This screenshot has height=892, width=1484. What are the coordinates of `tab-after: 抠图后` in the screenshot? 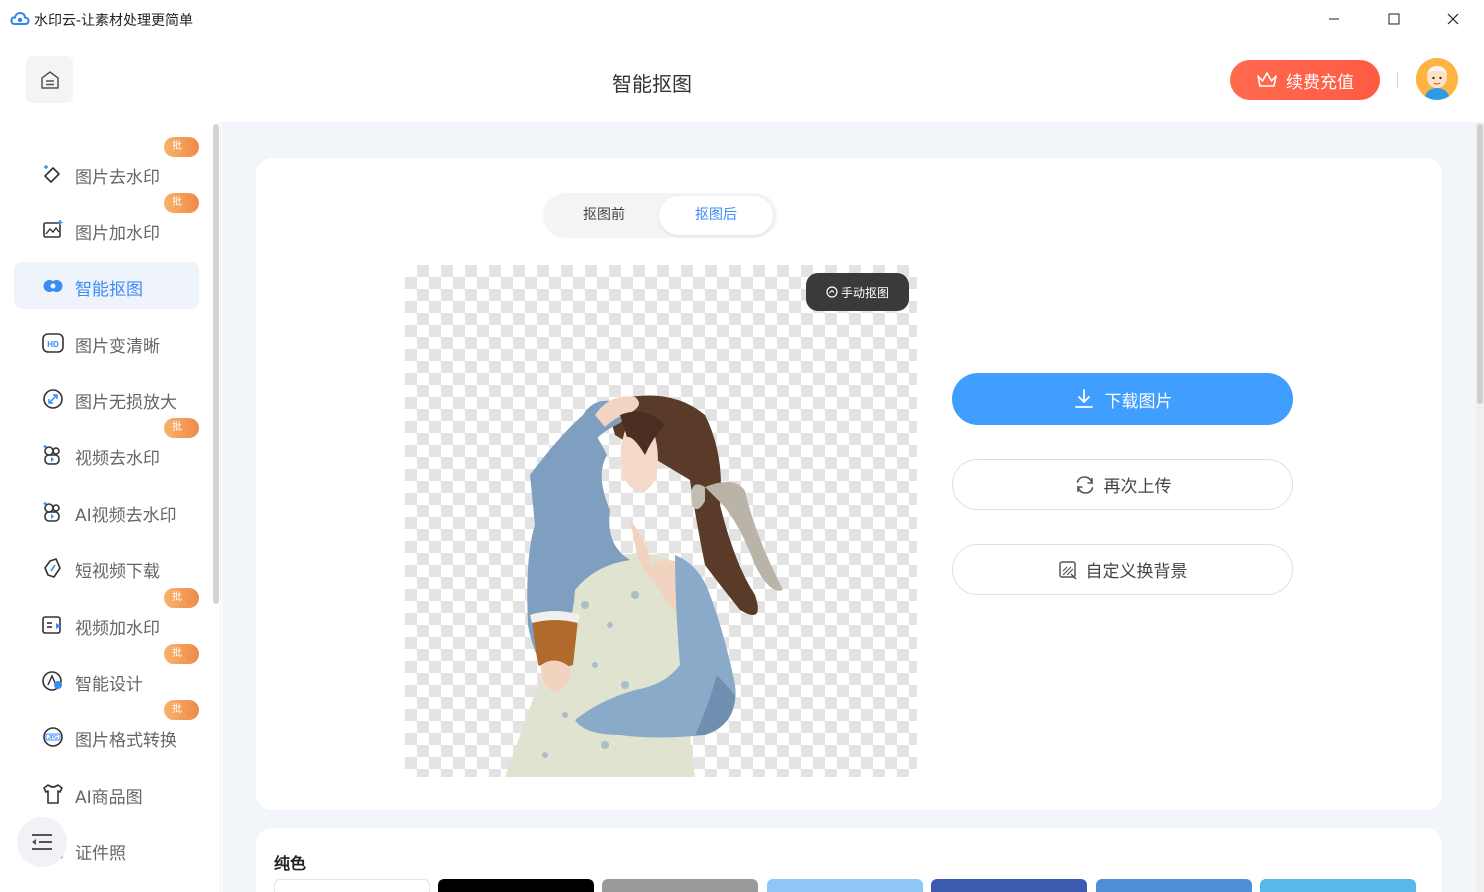 It's located at (716, 215).